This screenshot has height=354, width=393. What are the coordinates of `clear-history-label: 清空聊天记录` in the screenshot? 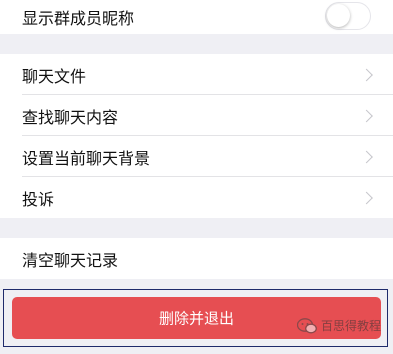 It's located at (70, 260).